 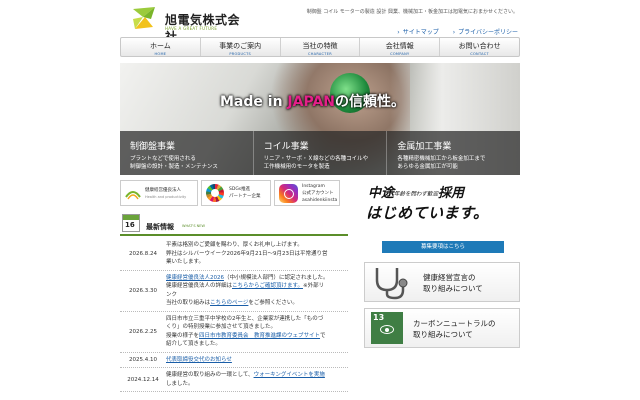 I want to click on hero-card-coil: コイル事業 リニア・サーボ・Ｘ線などの各種コイルや 工作機械用のモータを製造, so click(x=320, y=153).